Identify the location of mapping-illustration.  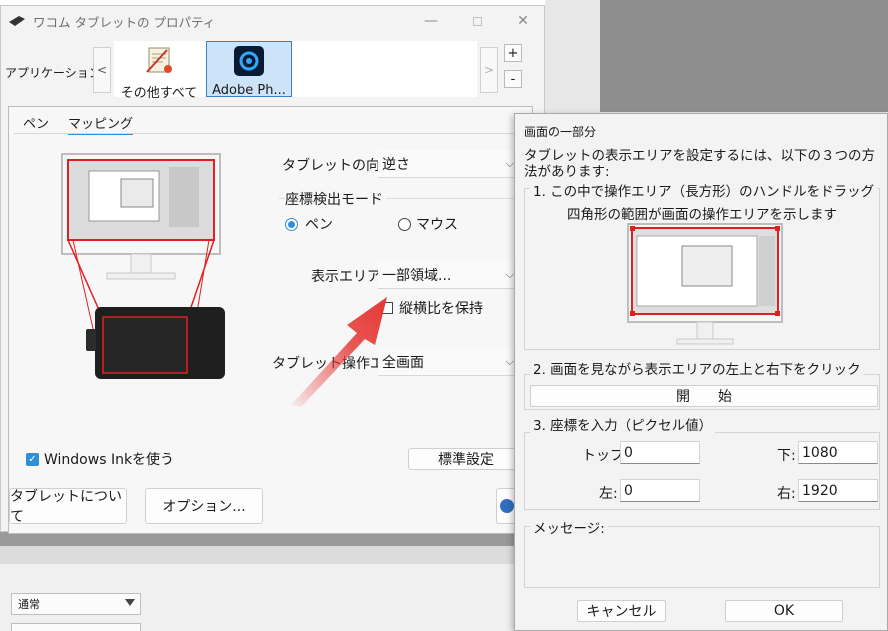
(143, 266).